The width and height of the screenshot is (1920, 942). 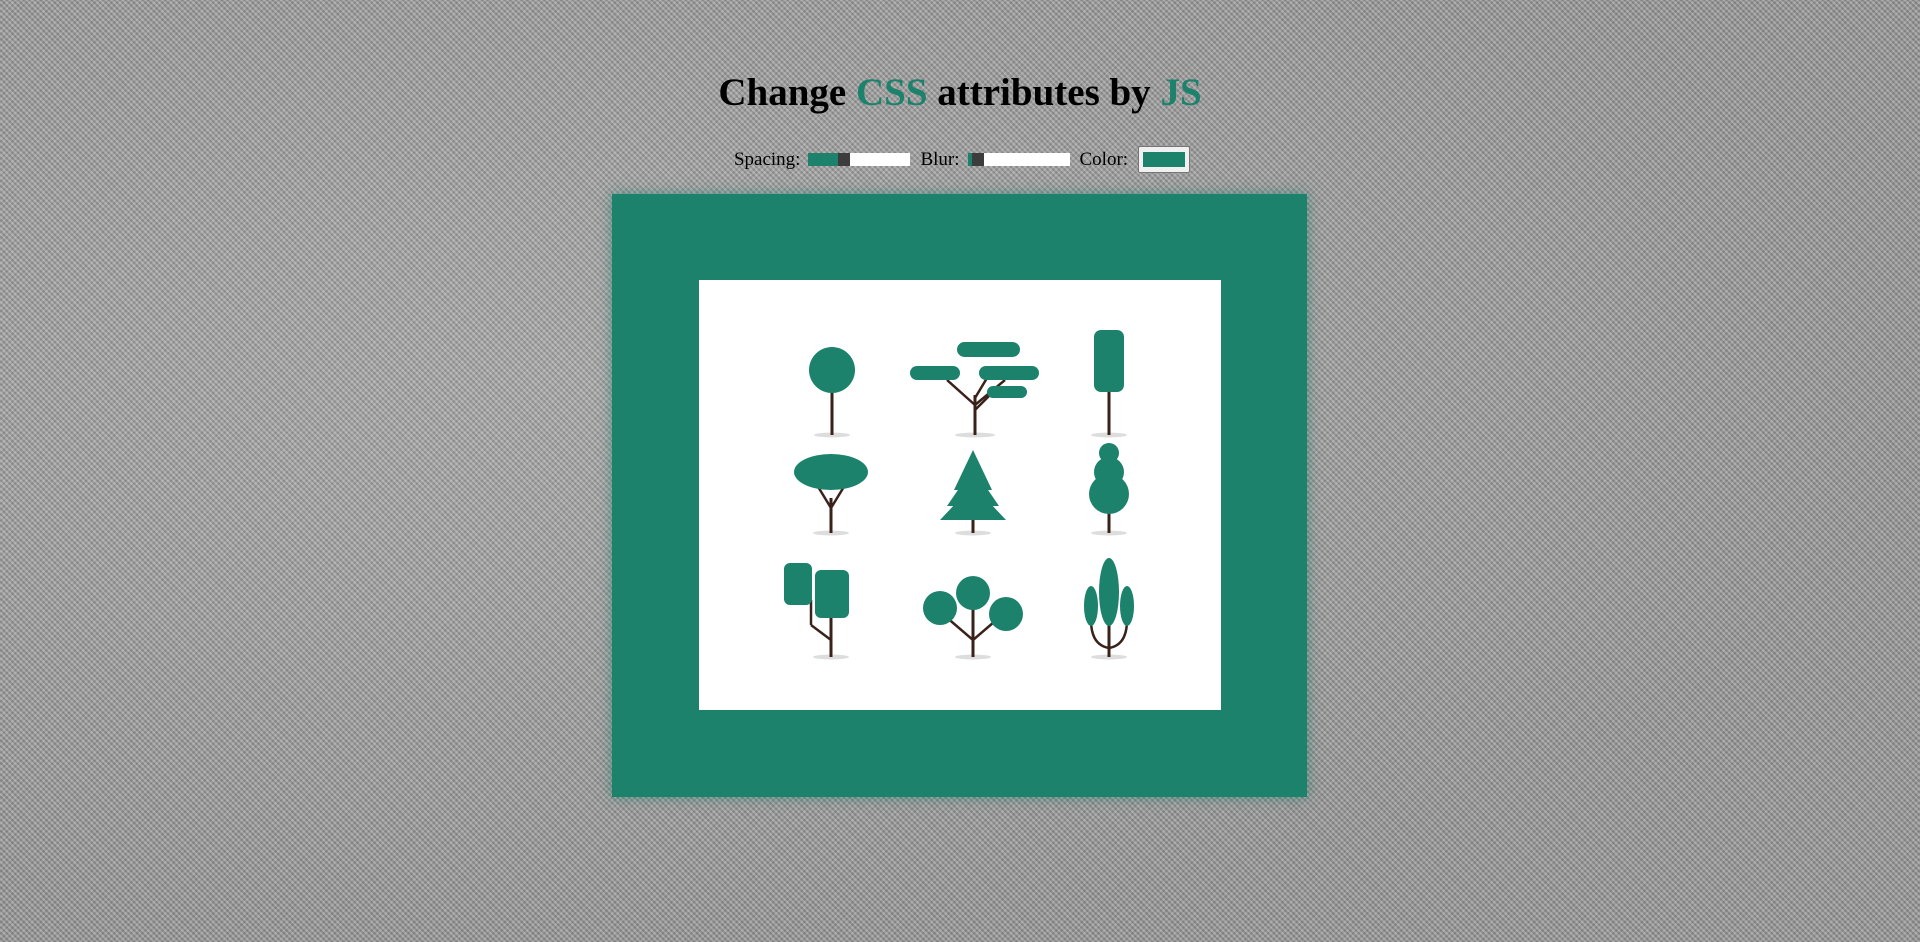 What do you see at coordinates (831, 495) in the screenshot?
I see `umbrella-tree-icon` at bounding box center [831, 495].